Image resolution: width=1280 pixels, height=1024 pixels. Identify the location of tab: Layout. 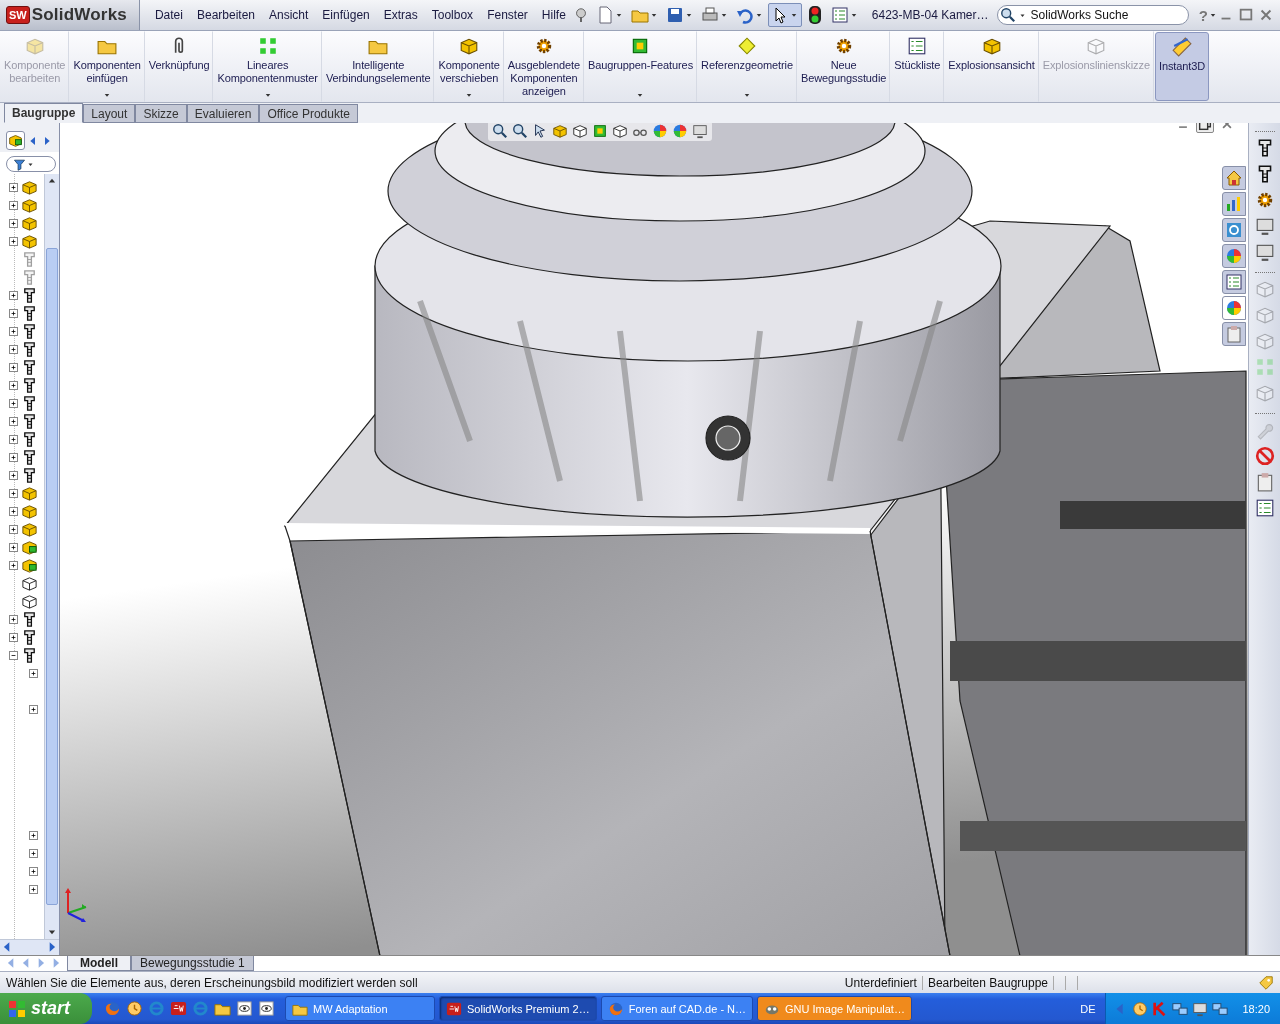
(109, 113).